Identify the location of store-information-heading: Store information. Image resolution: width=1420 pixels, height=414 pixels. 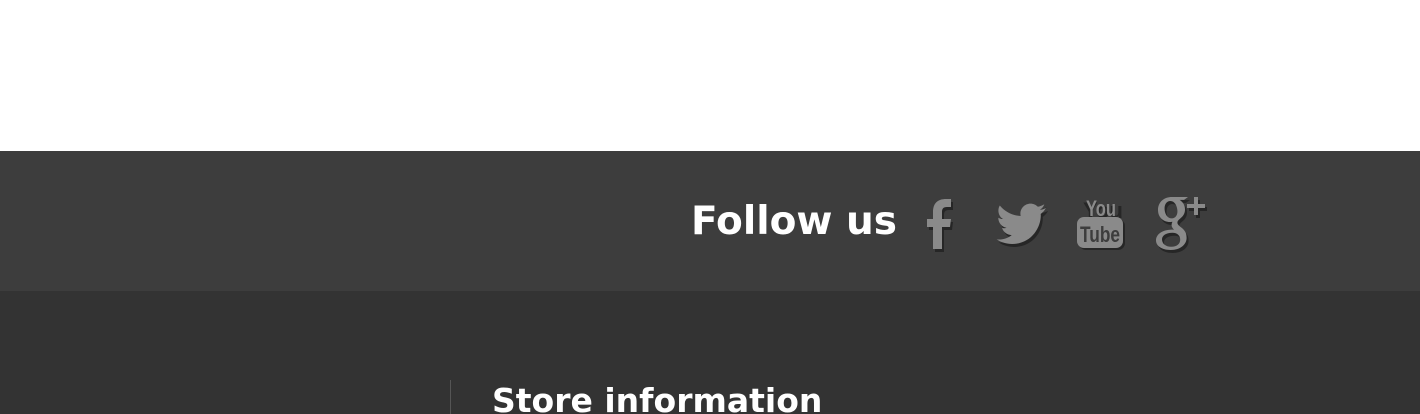
(657, 397).